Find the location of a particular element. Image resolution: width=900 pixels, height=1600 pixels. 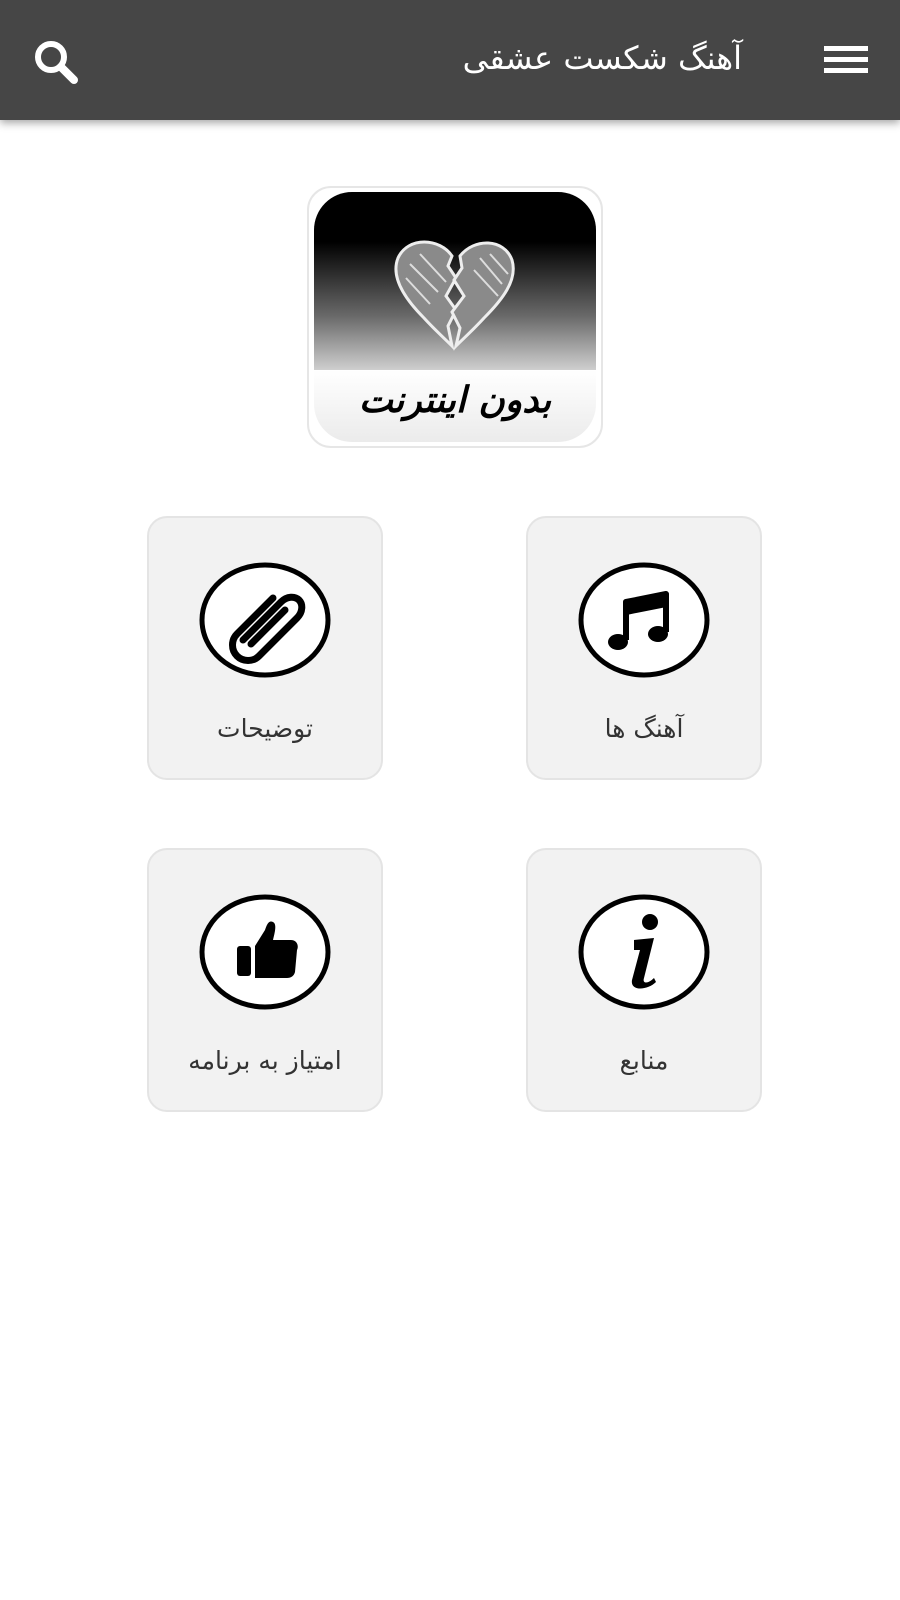

search-button is located at coordinates (56, 62).